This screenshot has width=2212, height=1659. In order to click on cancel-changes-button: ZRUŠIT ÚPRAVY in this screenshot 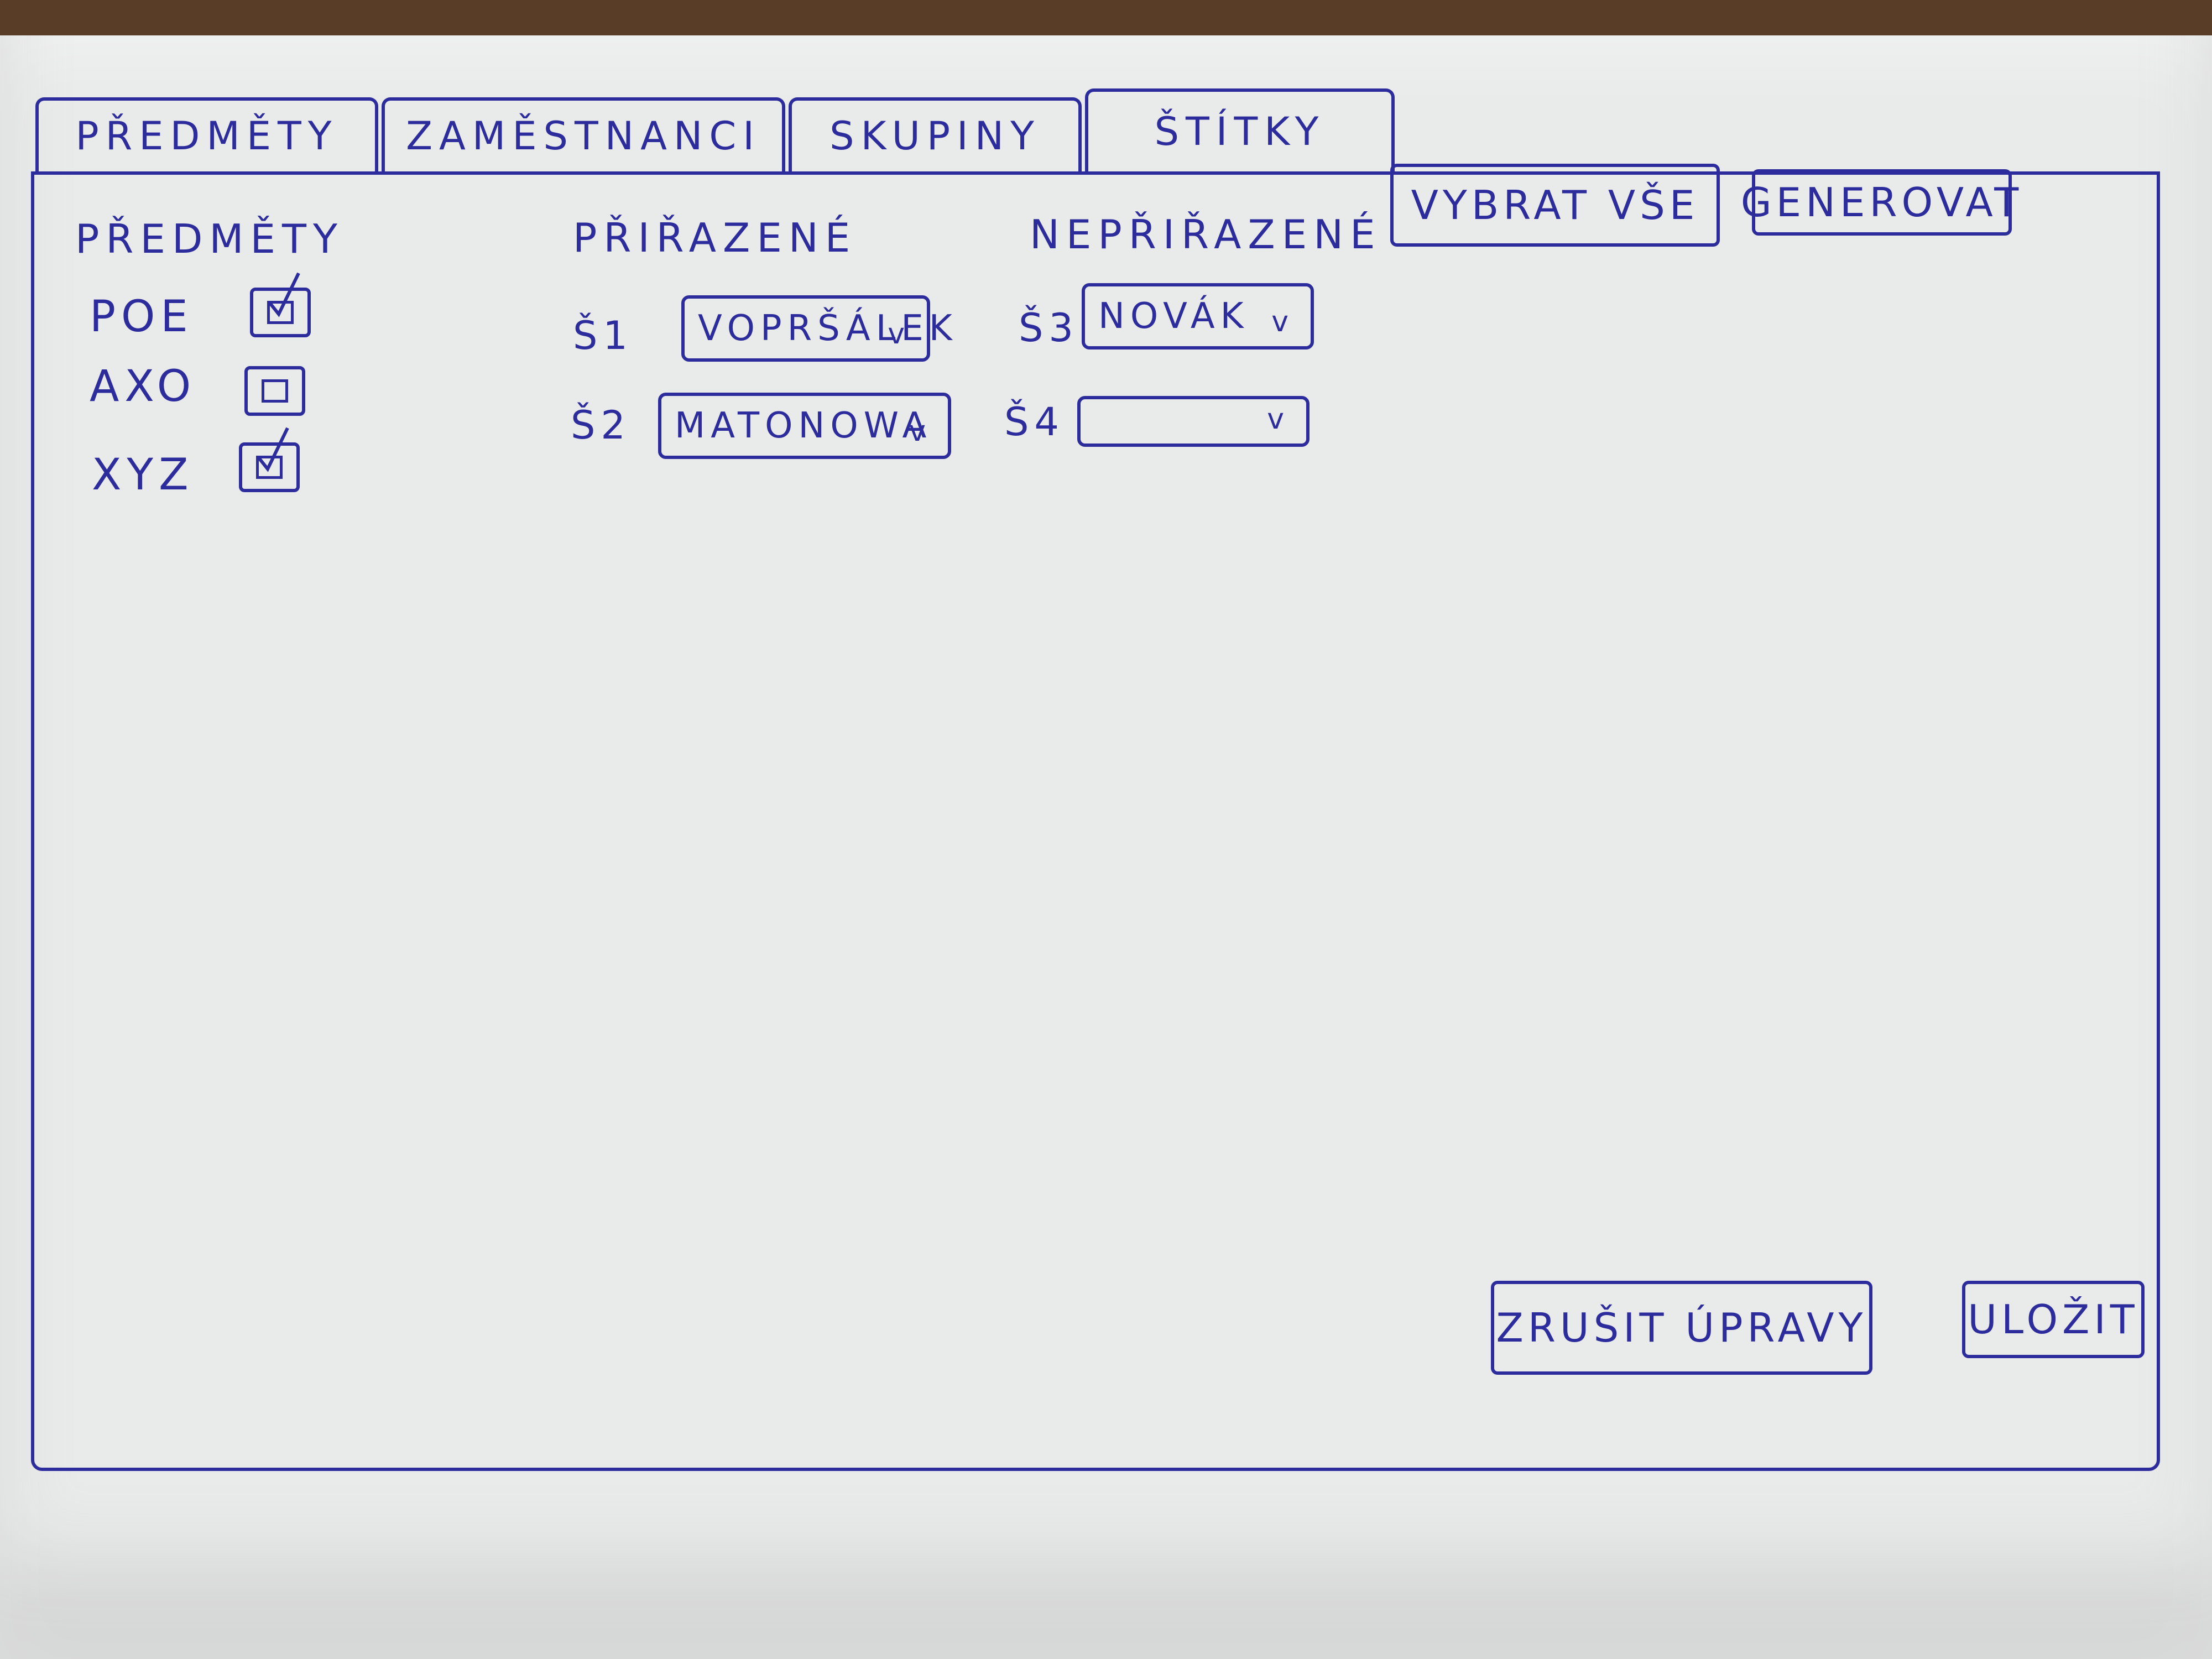, I will do `click(1682, 1328)`.